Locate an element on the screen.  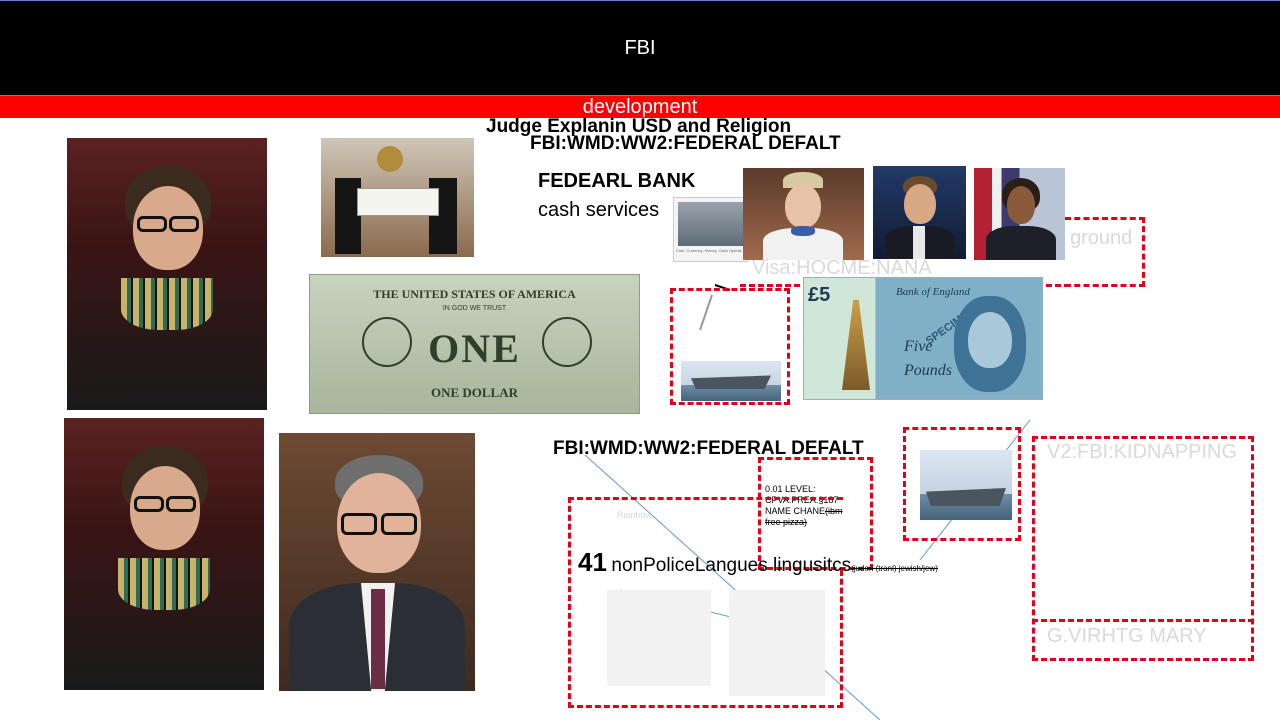
bank-title: FEDEARL BANK is located at coordinates (617, 181).